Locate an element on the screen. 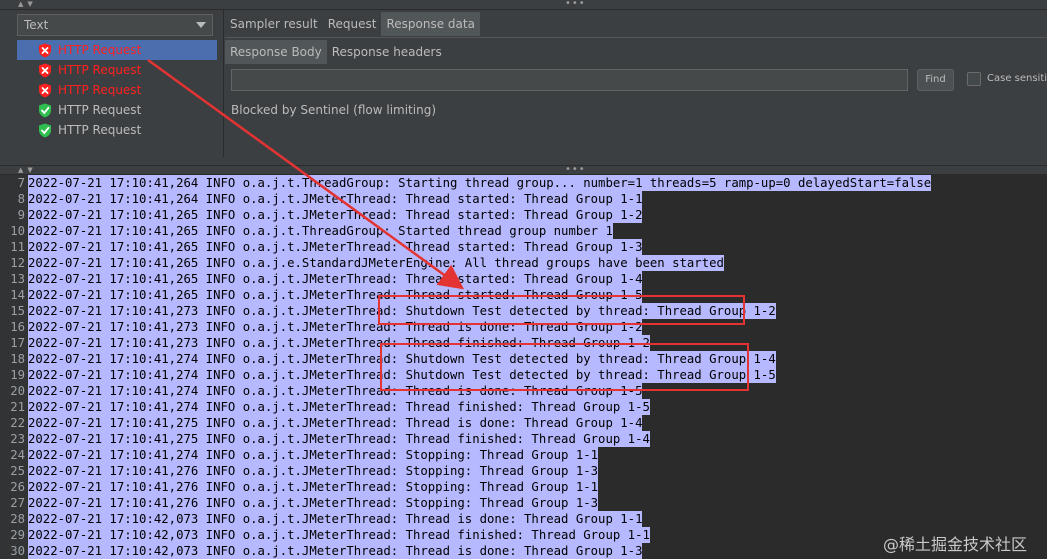  line-number: 27 is located at coordinates (14, 503).